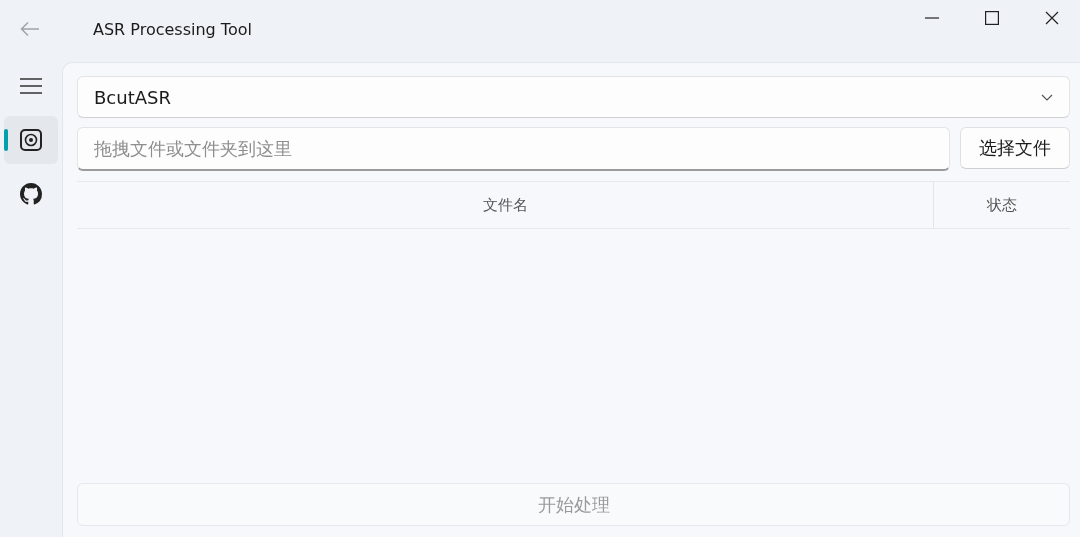 The width and height of the screenshot is (1080, 537). What do you see at coordinates (513, 149) in the screenshot?
I see `file-path-field: 拖拽文件或文件夹到这里` at bounding box center [513, 149].